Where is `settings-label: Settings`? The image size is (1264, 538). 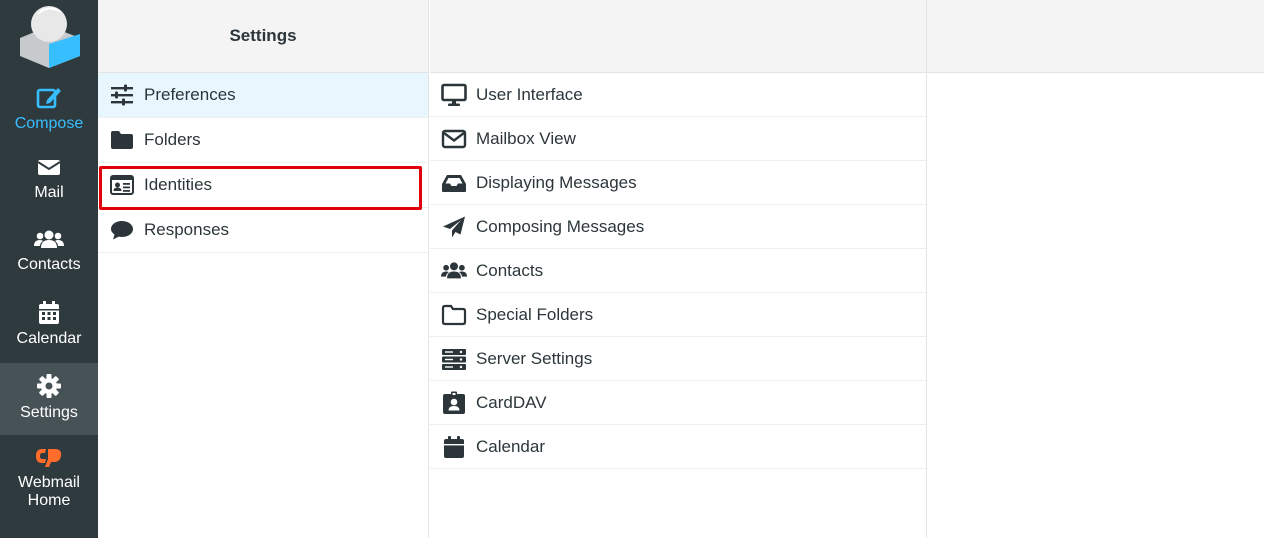 settings-label: Settings is located at coordinates (49, 412).